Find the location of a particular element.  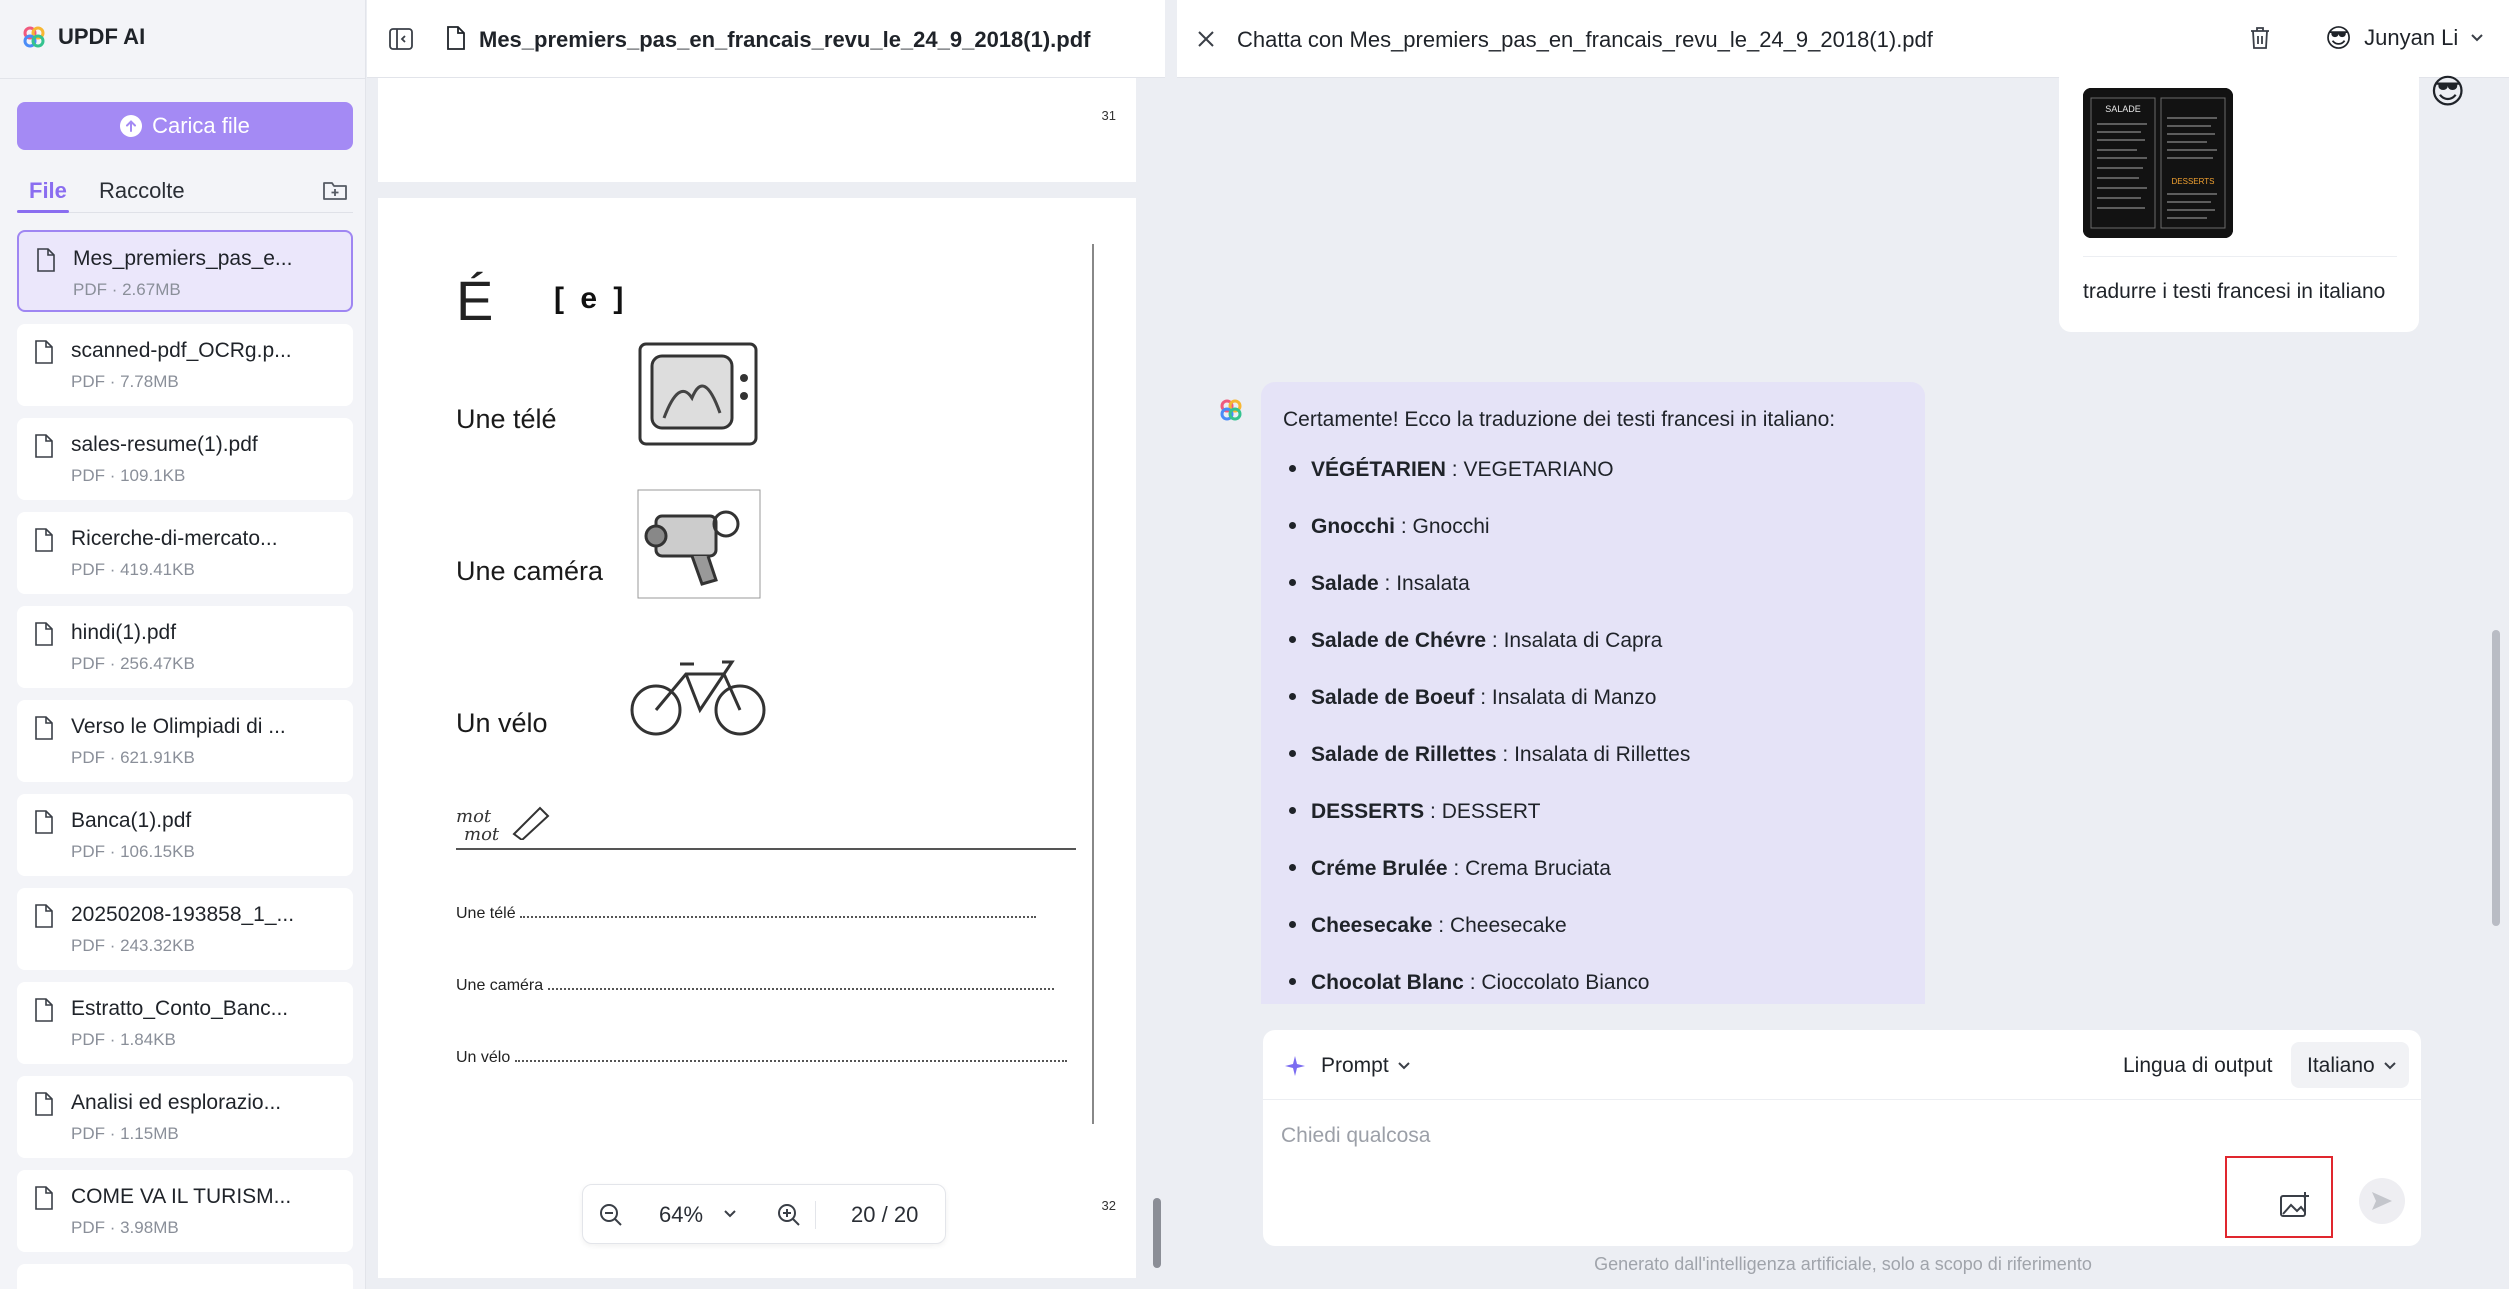

viewer-scrollbar-thumb is located at coordinates (1157, 1233).